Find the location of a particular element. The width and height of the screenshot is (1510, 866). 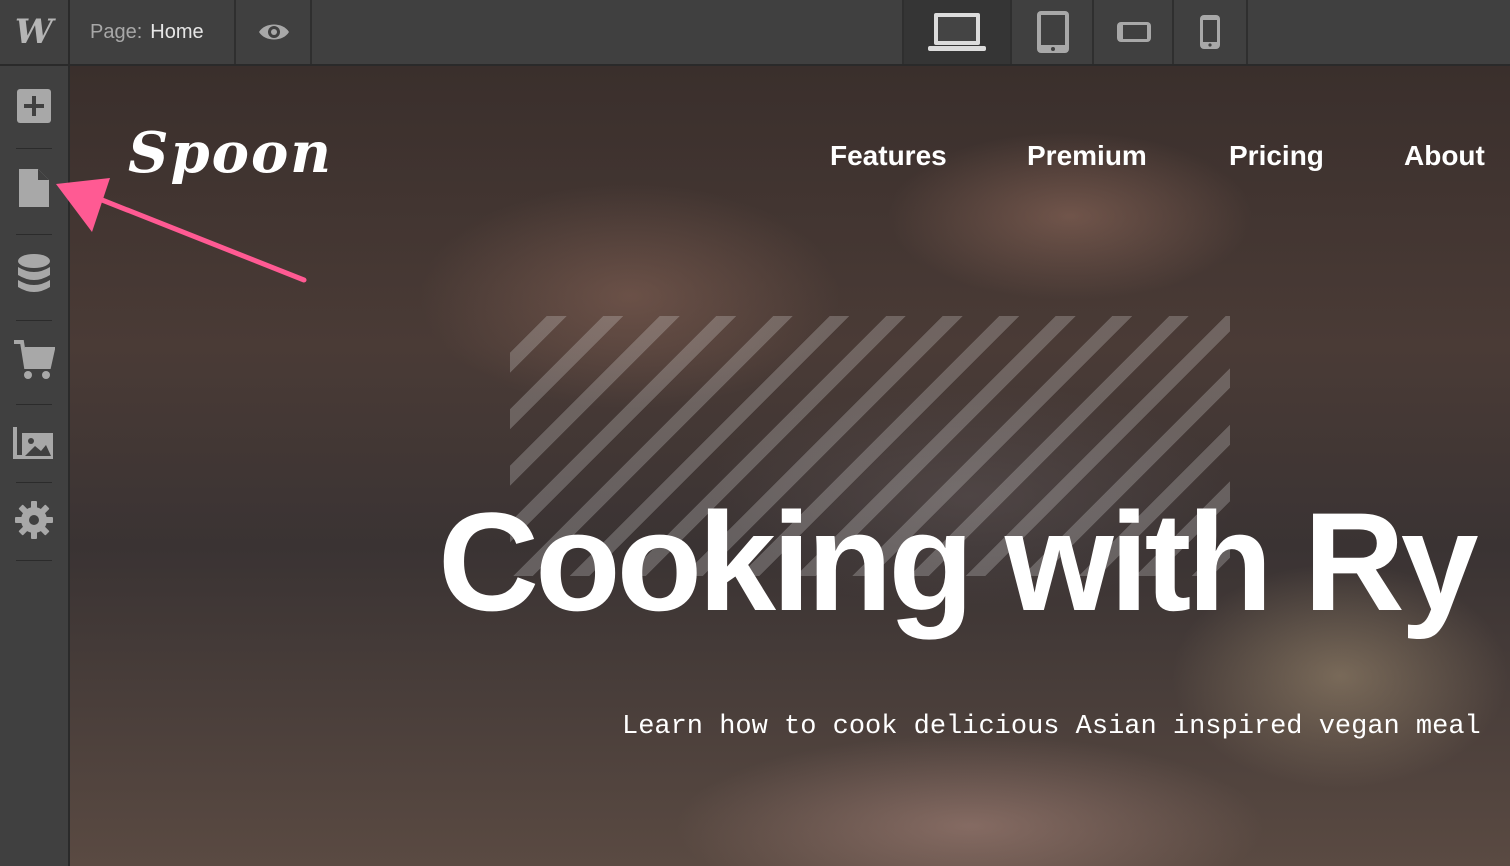

designer-sidebar is located at coordinates (35, 466).